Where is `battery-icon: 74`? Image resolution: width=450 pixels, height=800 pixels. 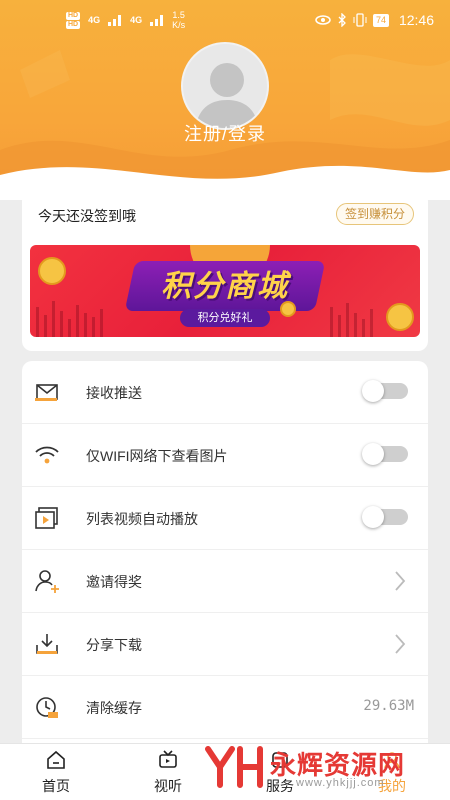 battery-icon: 74 is located at coordinates (380, 20).